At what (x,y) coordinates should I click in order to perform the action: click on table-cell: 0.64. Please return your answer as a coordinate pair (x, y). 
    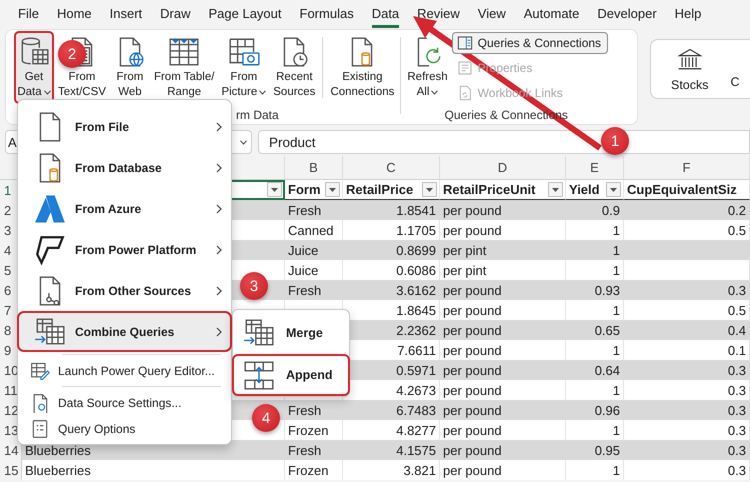
    Looking at the image, I should click on (595, 370).